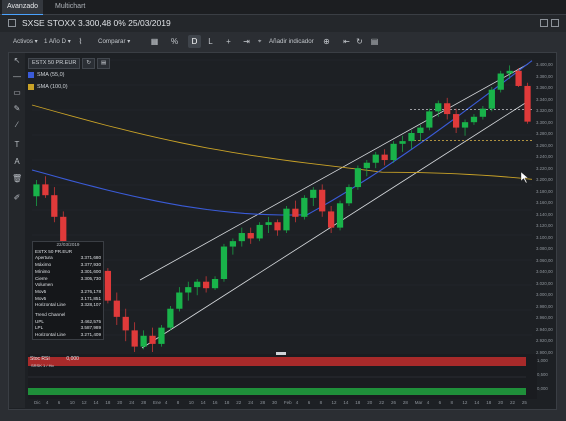 The height and width of the screenshot is (421, 566). I want to click on panel-resize-handle, so click(281, 353).